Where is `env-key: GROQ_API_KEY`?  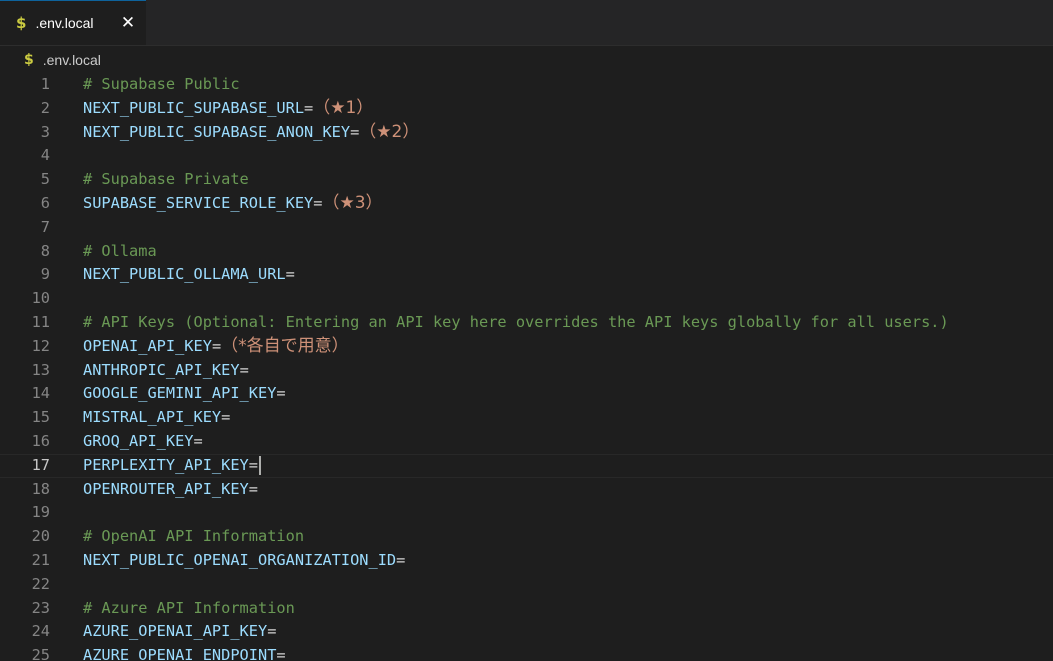 env-key: GROQ_API_KEY is located at coordinates (138, 440).